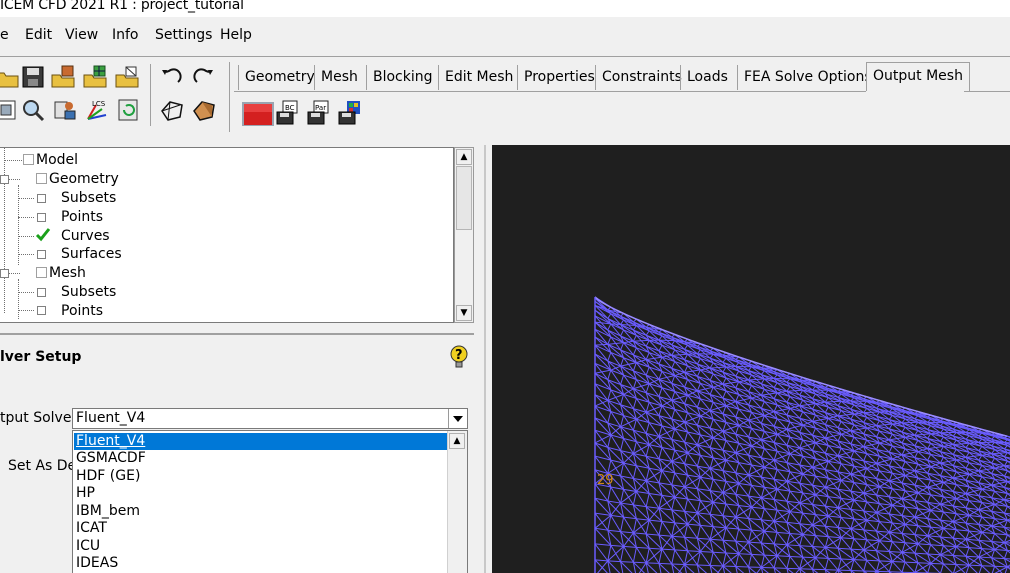 The width and height of the screenshot is (1010, 573). What do you see at coordinates (41, 292) in the screenshot?
I see `mesh-subsets-checkbox` at bounding box center [41, 292].